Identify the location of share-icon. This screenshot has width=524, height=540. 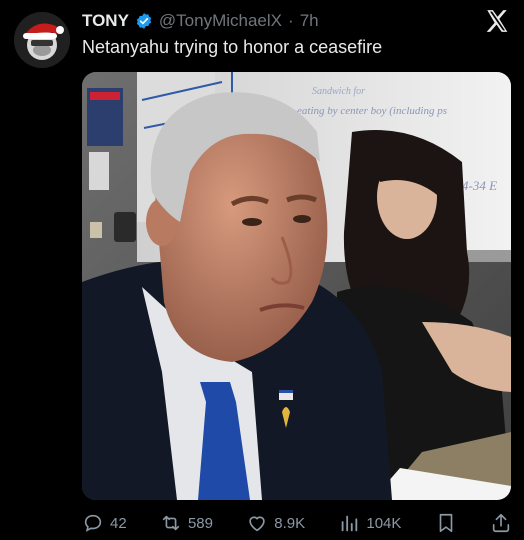
(501, 523).